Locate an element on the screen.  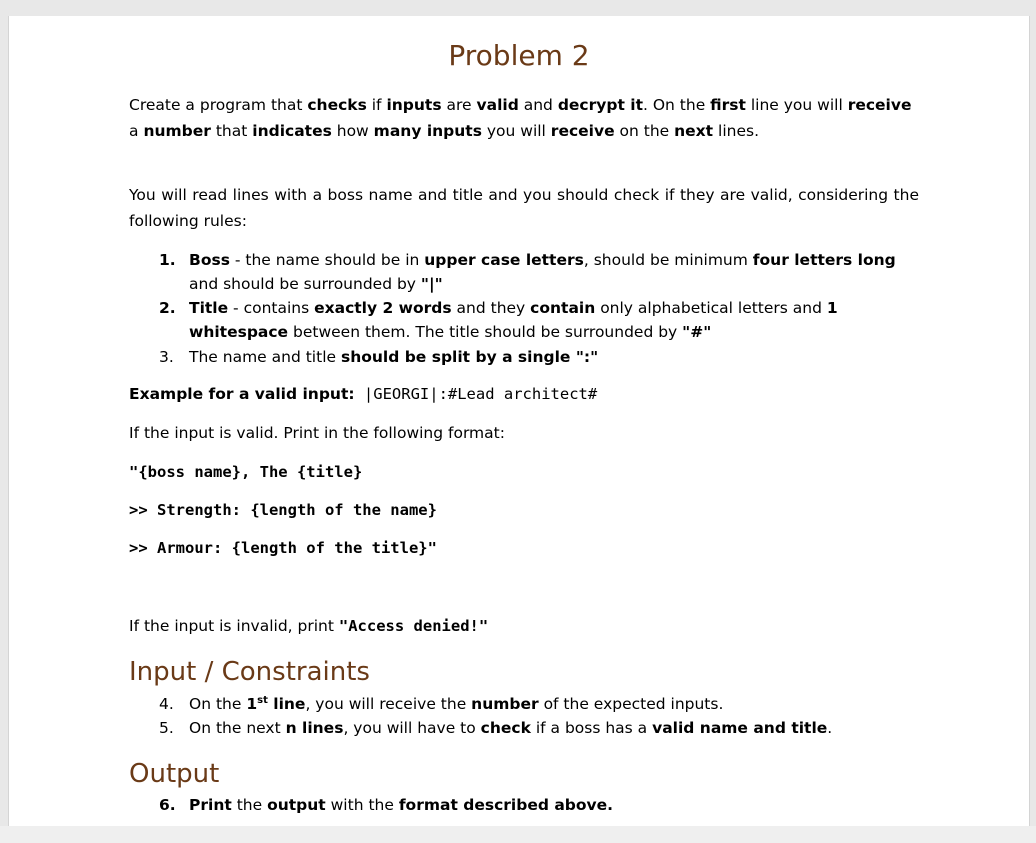
bold-text: valid is located at coordinates (497, 105).